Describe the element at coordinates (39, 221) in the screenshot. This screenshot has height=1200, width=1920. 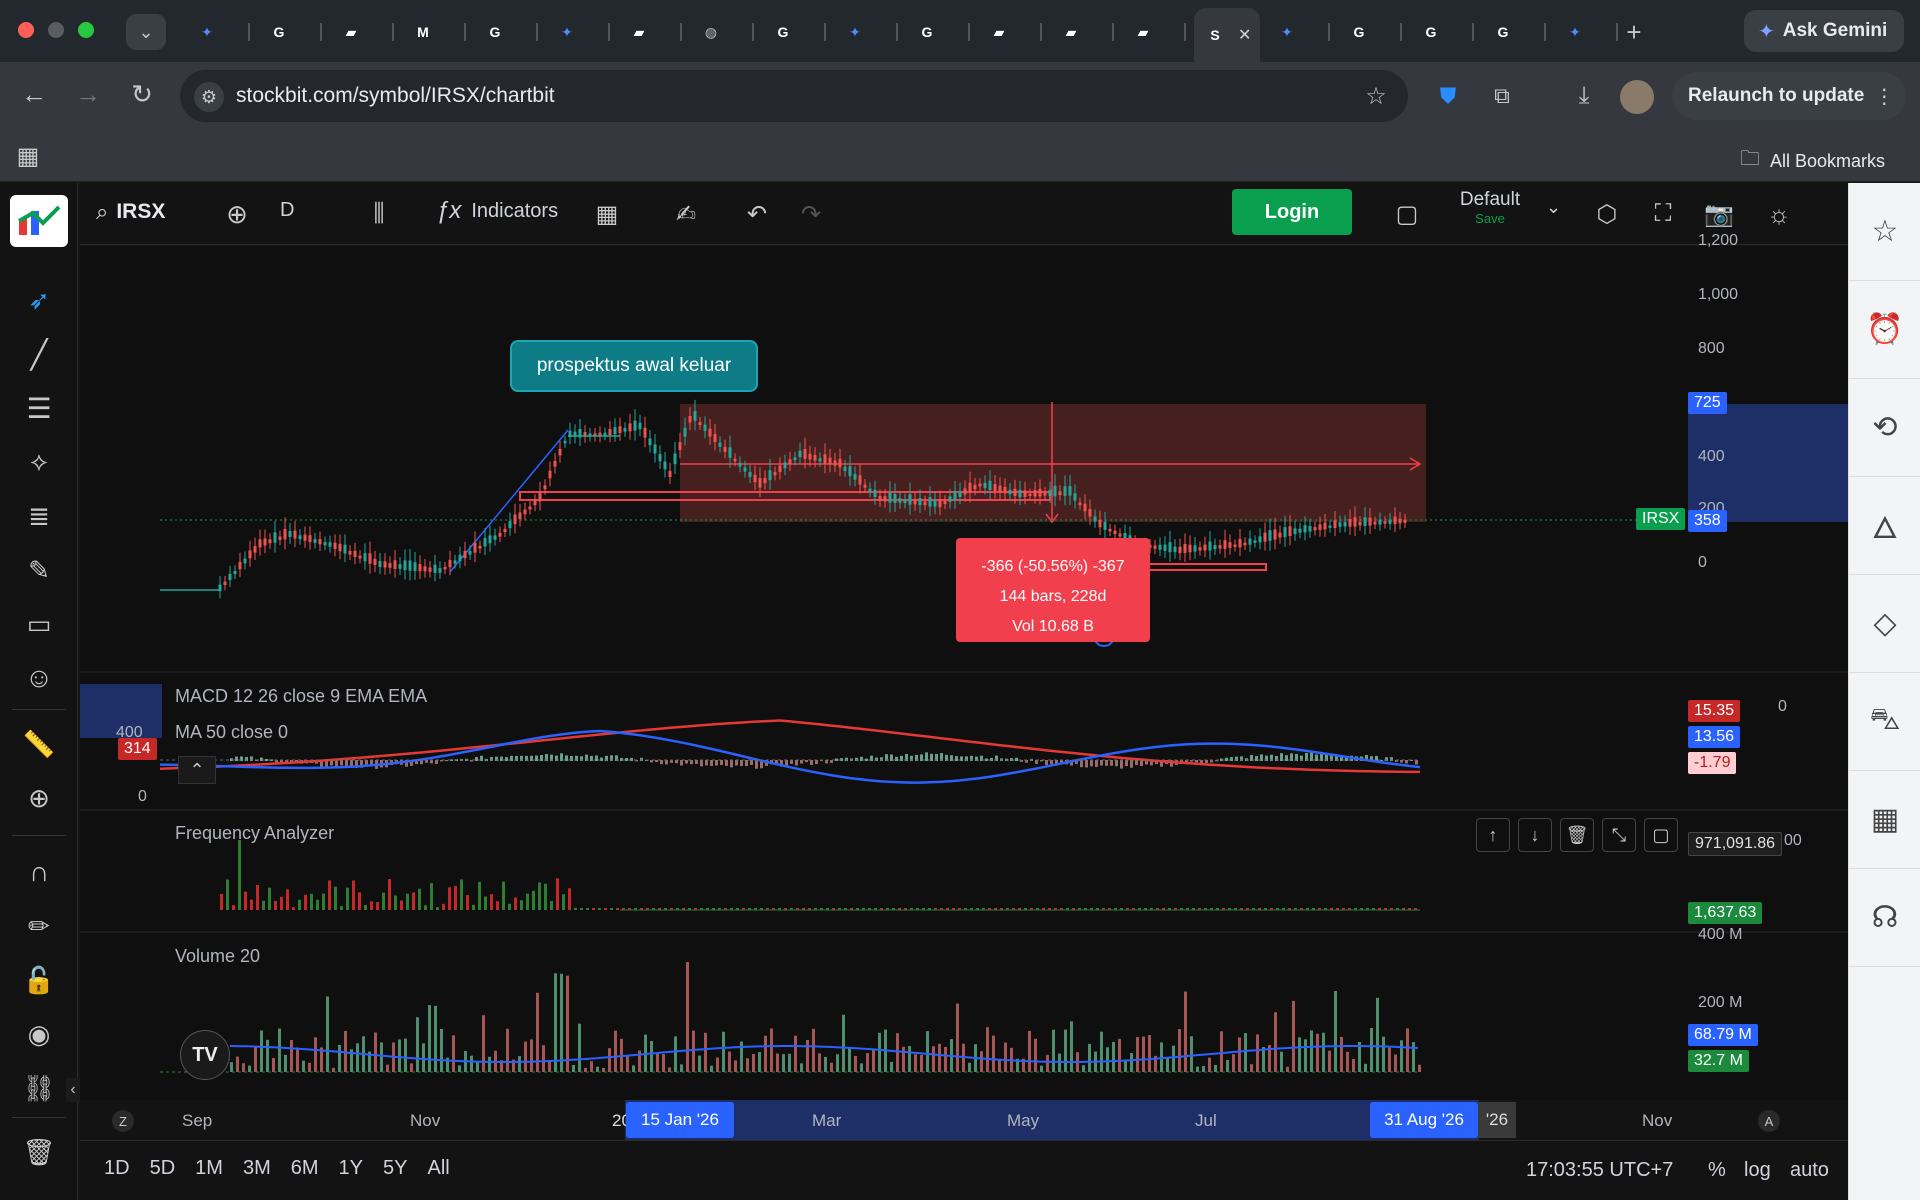
I see `stockbit-logo` at that location.